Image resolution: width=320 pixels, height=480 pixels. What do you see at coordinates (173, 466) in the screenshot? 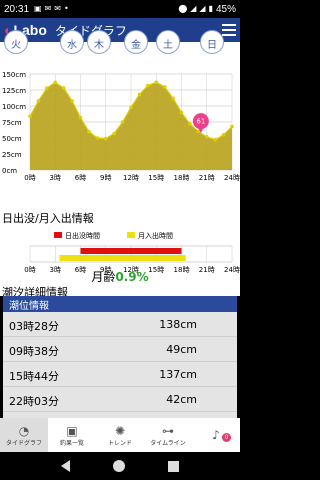
I see `recent-apps-icon` at bounding box center [173, 466].